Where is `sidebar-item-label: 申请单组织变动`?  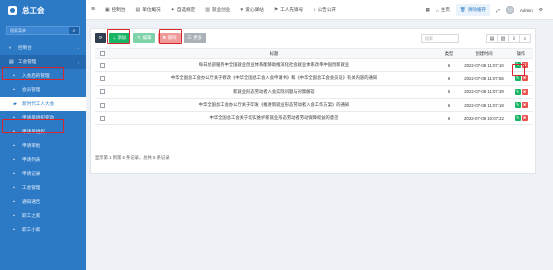
sidebar-item-label: 申请单组织变动 is located at coordinates (38, 117).